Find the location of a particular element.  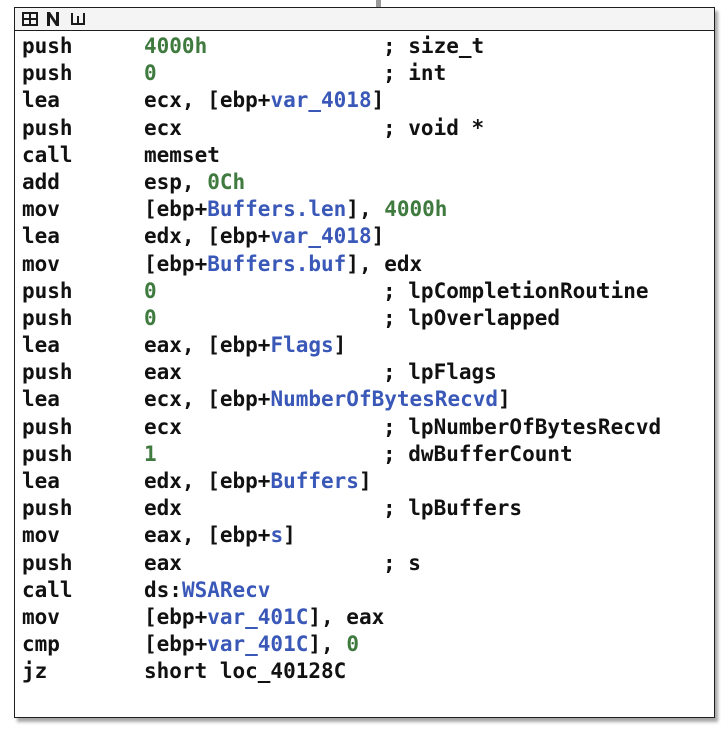

instruction-mnemonic: jz is located at coordinates (35, 671).